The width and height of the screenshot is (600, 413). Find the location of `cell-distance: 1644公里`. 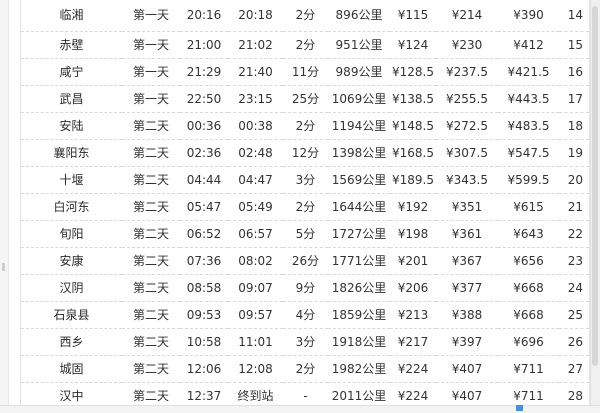

cell-distance: 1644公里 is located at coordinates (359, 207).